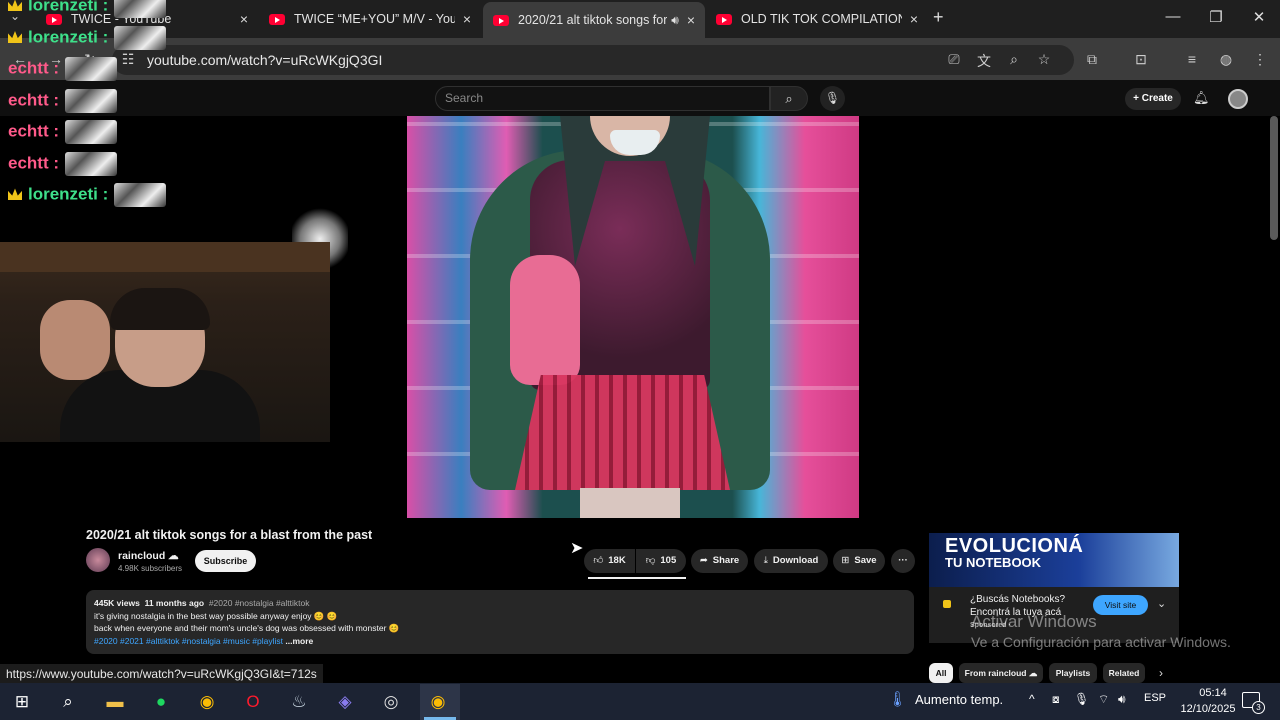  What do you see at coordinates (264, 60) in the screenshot?
I see `url-text: youtube.com/watch?v=uRcWKgjQ3GI` at bounding box center [264, 60].